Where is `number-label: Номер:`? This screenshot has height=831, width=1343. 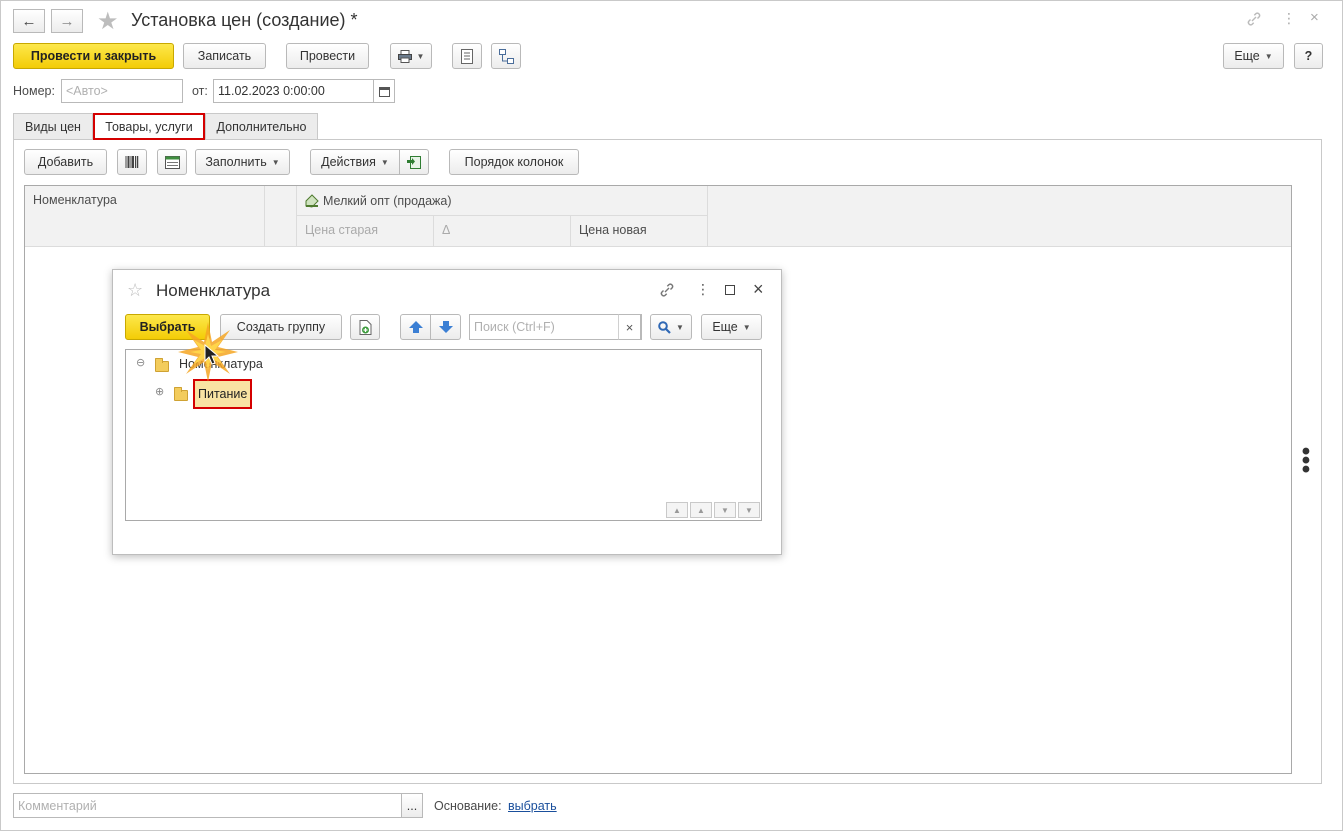
number-label: Номер: is located at coordinates (34, 91).